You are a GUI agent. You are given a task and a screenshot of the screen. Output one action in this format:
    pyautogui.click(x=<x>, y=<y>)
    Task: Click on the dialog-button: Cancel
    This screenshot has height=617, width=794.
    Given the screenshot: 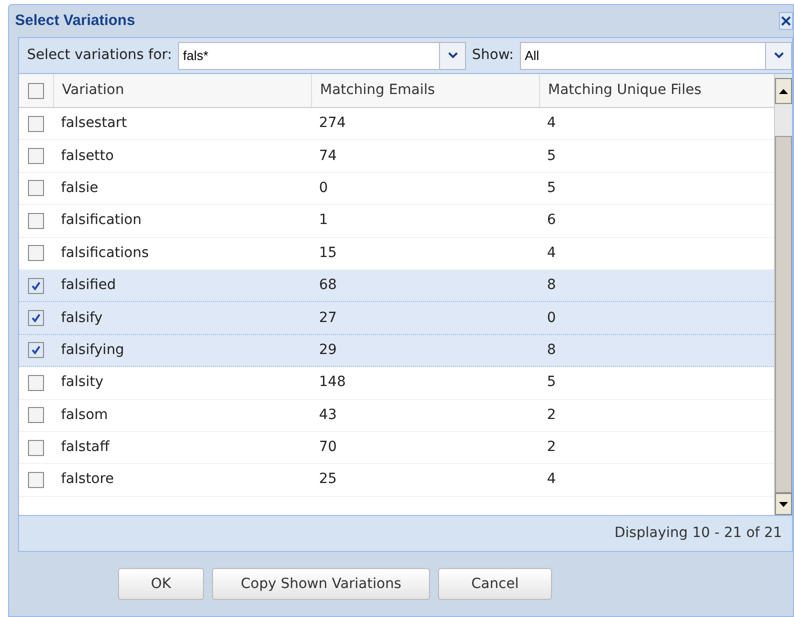 What is the action you would take?
    pyautogui.click(x=495, y=584)
    